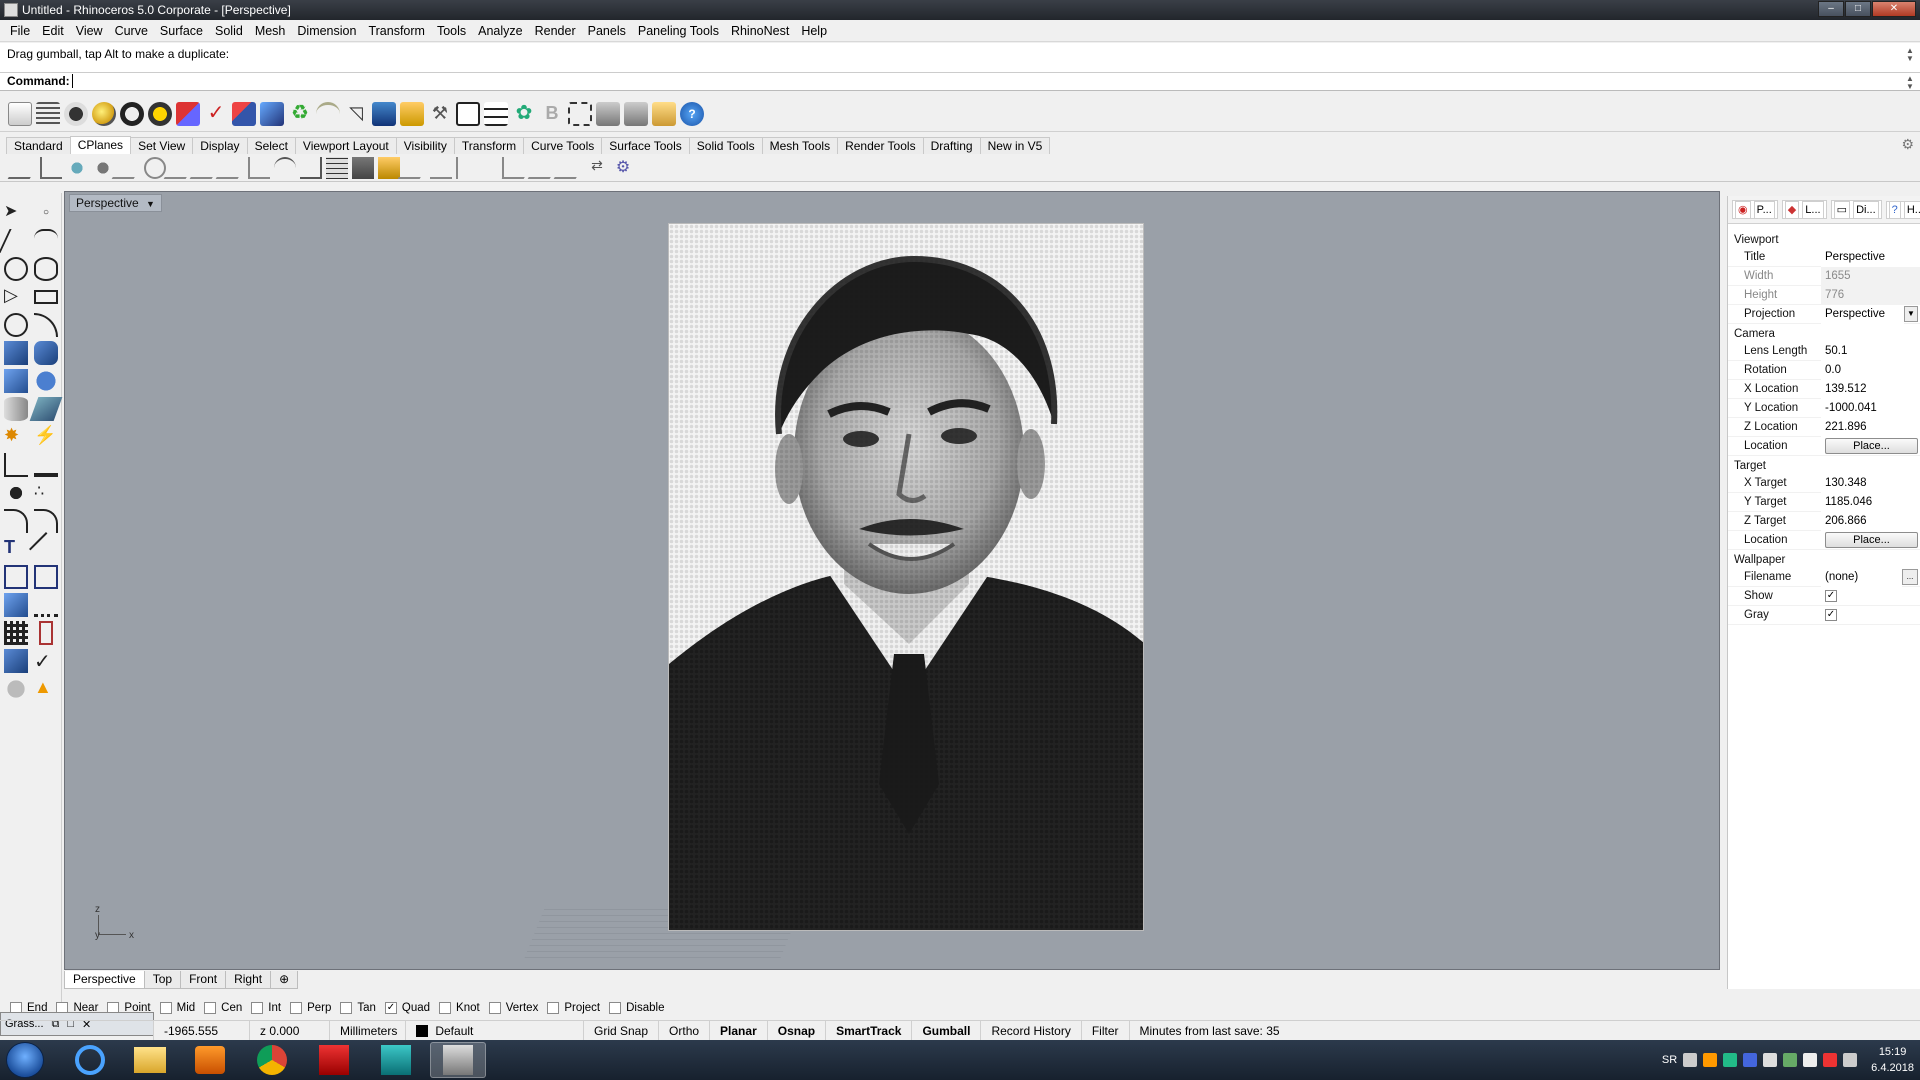  I want to click on cplane-origin-icon, so click(25, 167).